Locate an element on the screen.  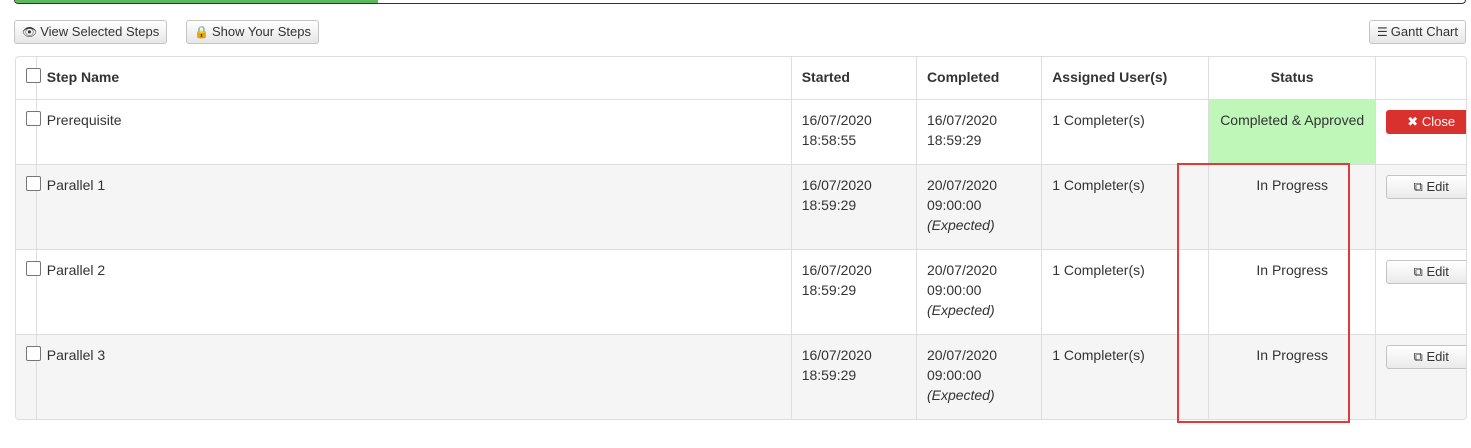
step-name-cell: Prerequisite is located at coordinates (414, 132).